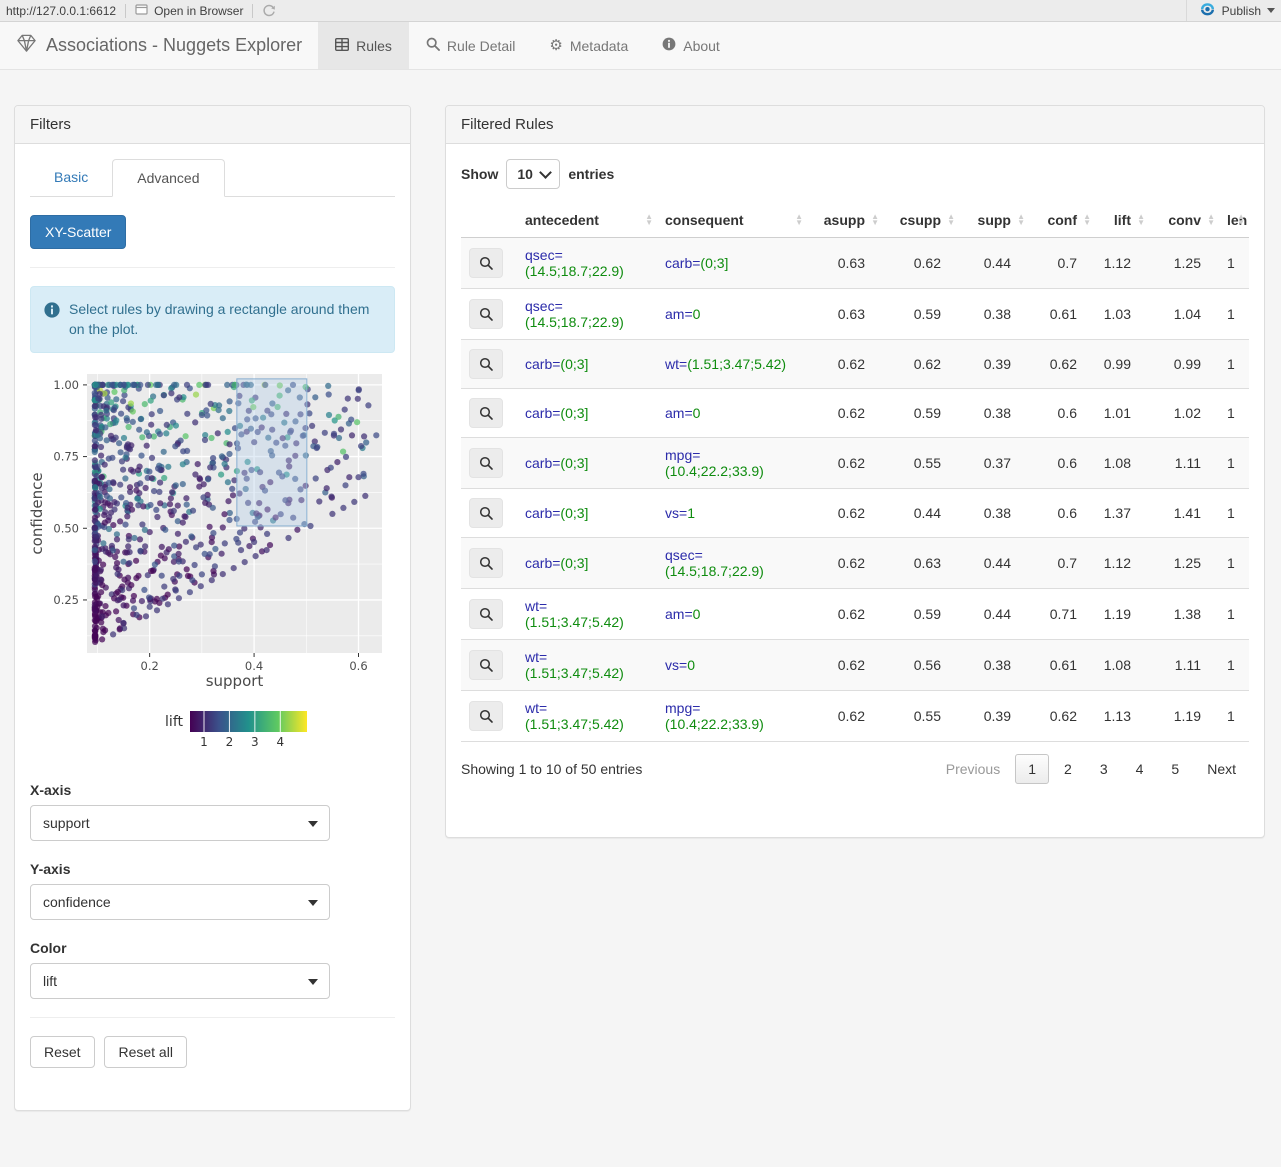 The width and height of the screenshot is (1281, 1167). I want to click on pagination-page-2: 2, so click(1068, 769).